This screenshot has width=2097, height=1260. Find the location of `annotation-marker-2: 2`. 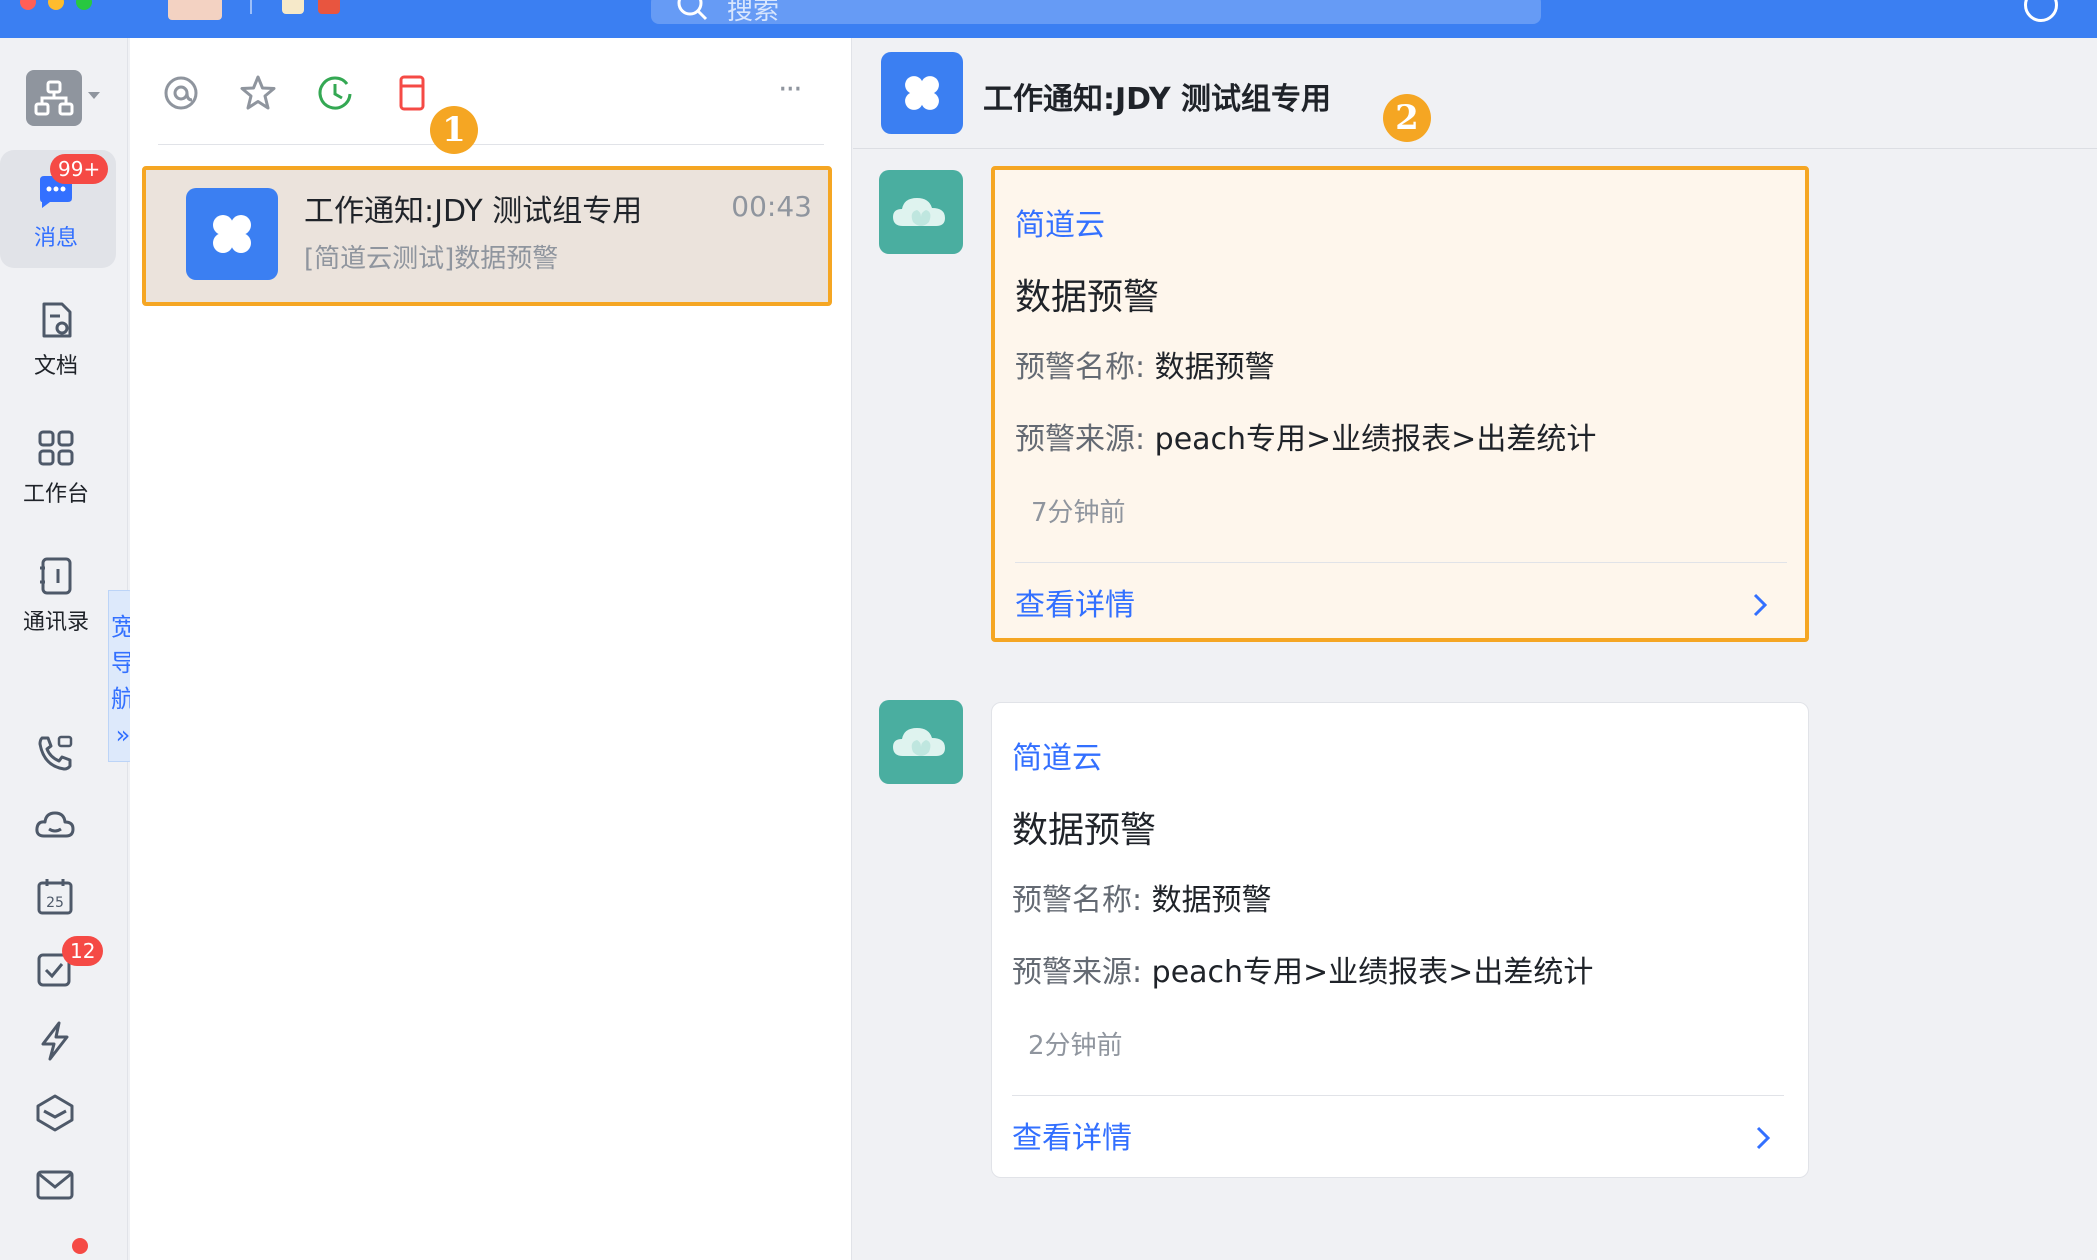

annotation-marker-2: 2 is located at coordinates (1407, 118).